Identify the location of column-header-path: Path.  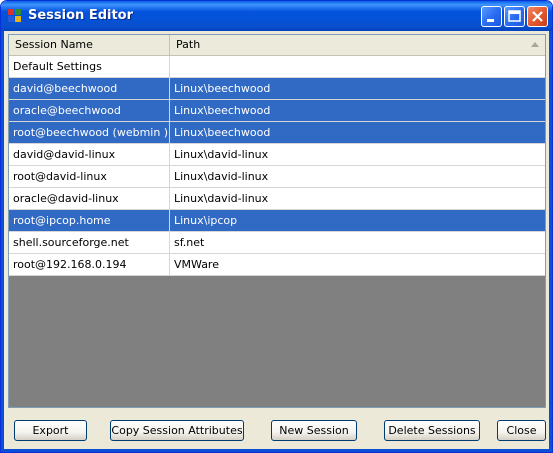
(357, 45).